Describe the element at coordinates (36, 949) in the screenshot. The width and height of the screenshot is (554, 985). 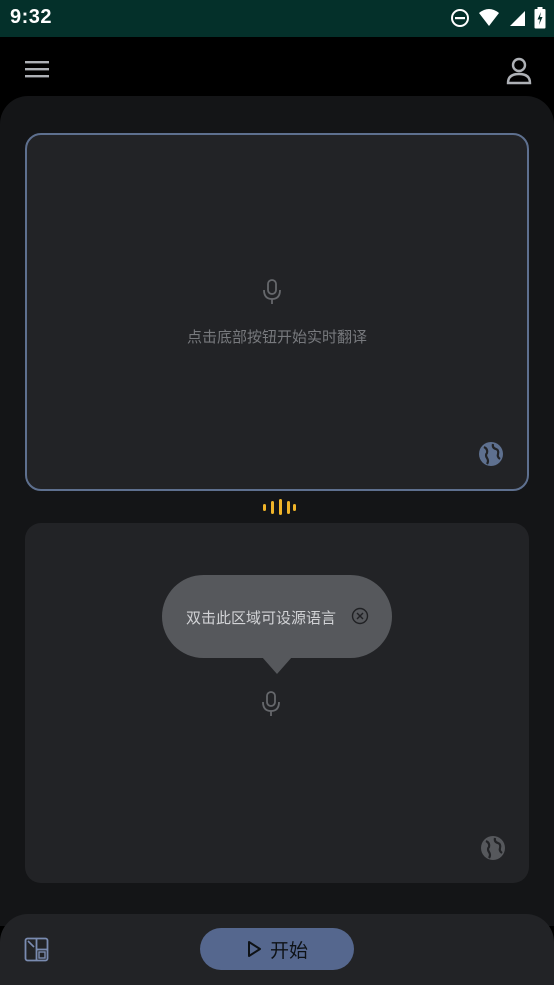
I see `layout-toggle-icon` at that location.